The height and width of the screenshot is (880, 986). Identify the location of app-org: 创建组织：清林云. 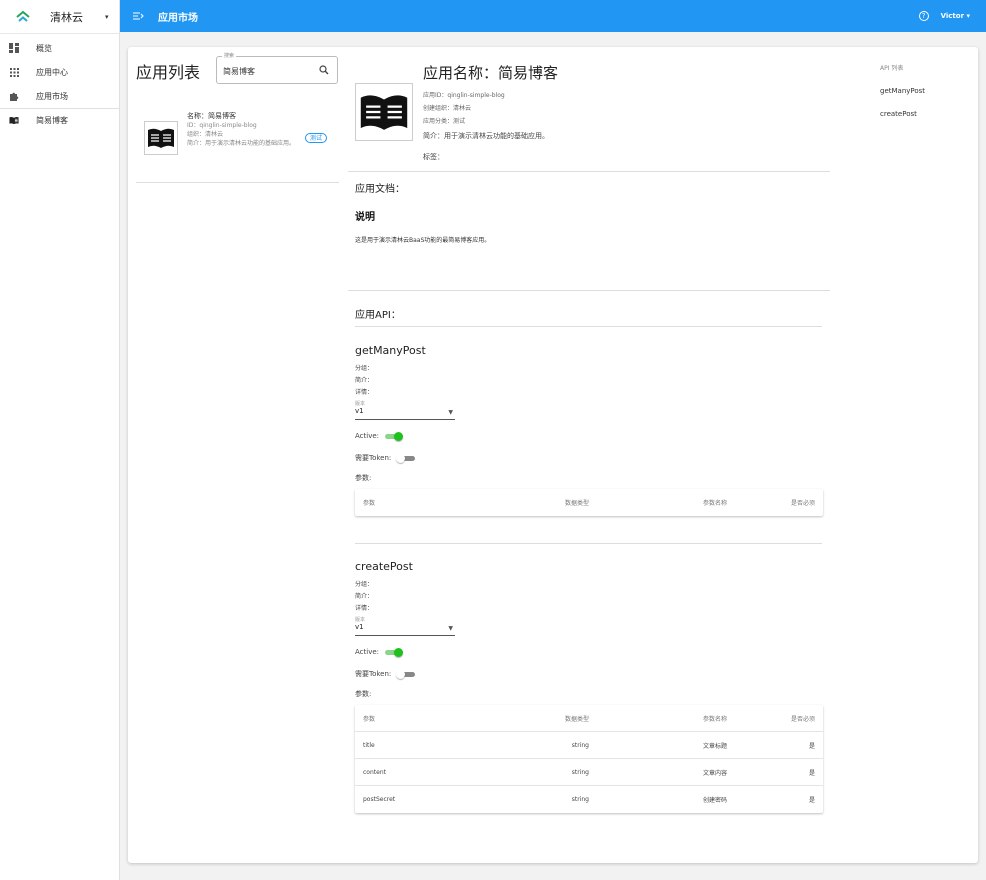
(447, 108).